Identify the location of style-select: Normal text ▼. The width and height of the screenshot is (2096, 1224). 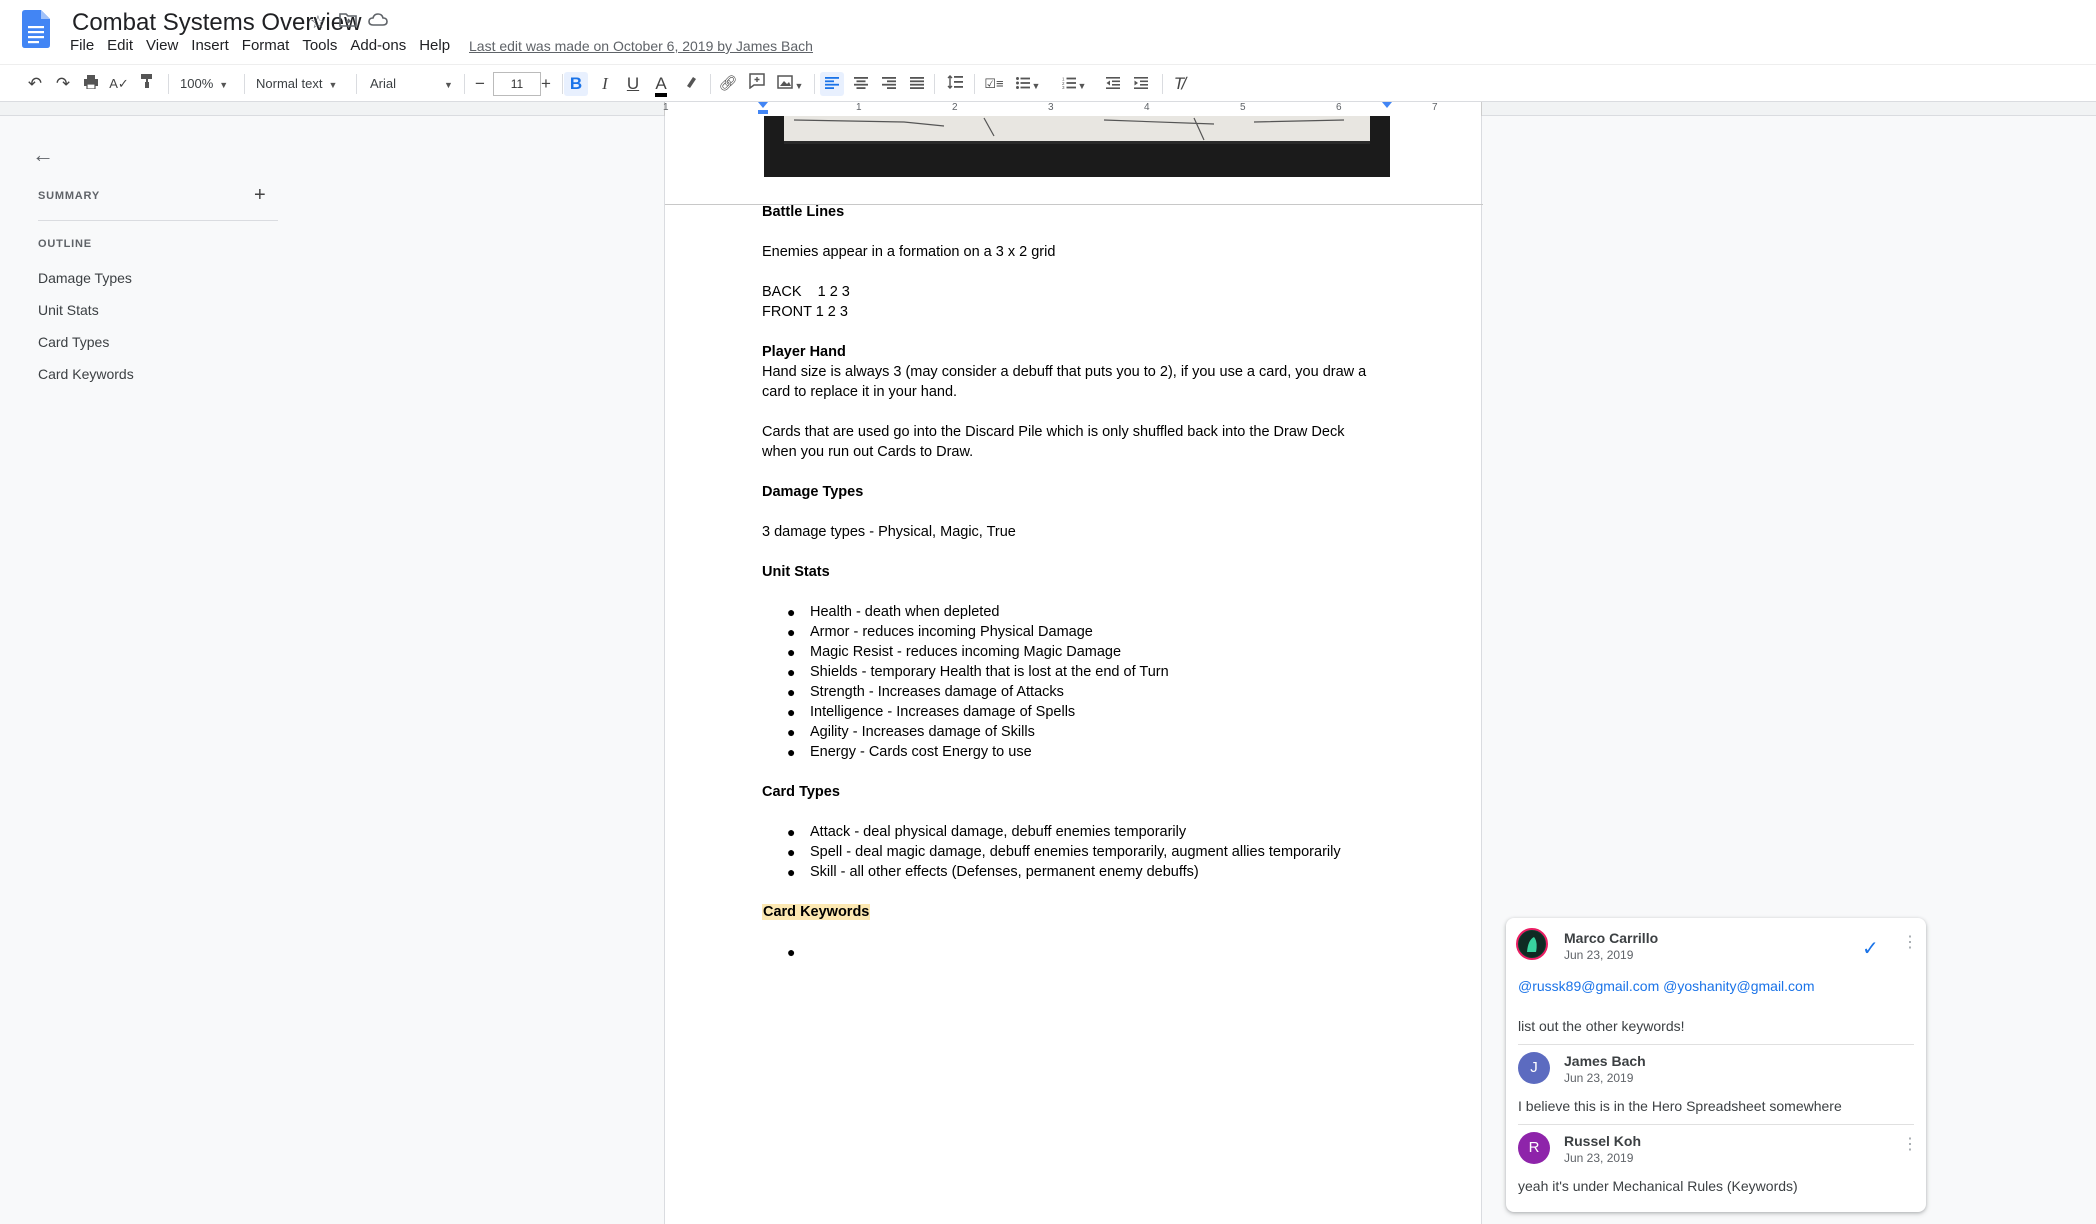
(302, 84).